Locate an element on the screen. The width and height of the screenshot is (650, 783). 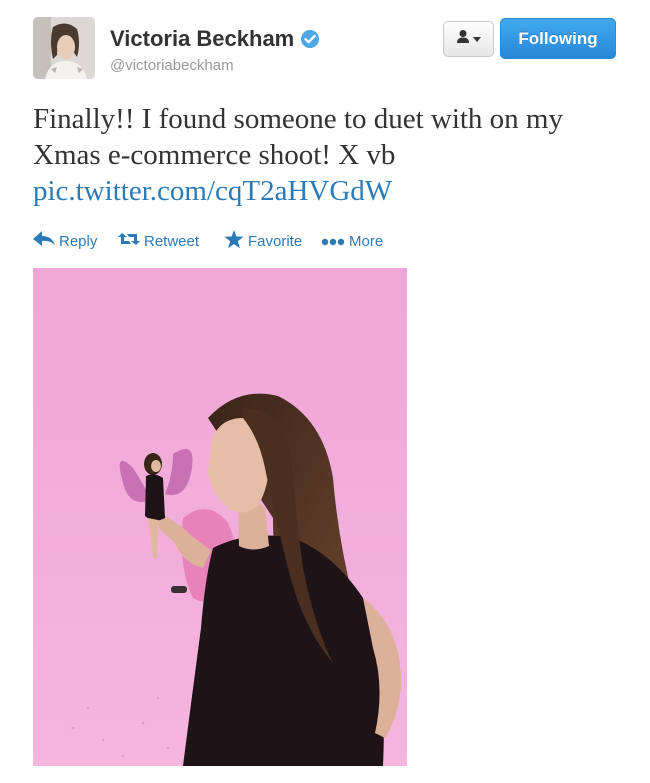
more-button: More is located at coordinates (352, 241).